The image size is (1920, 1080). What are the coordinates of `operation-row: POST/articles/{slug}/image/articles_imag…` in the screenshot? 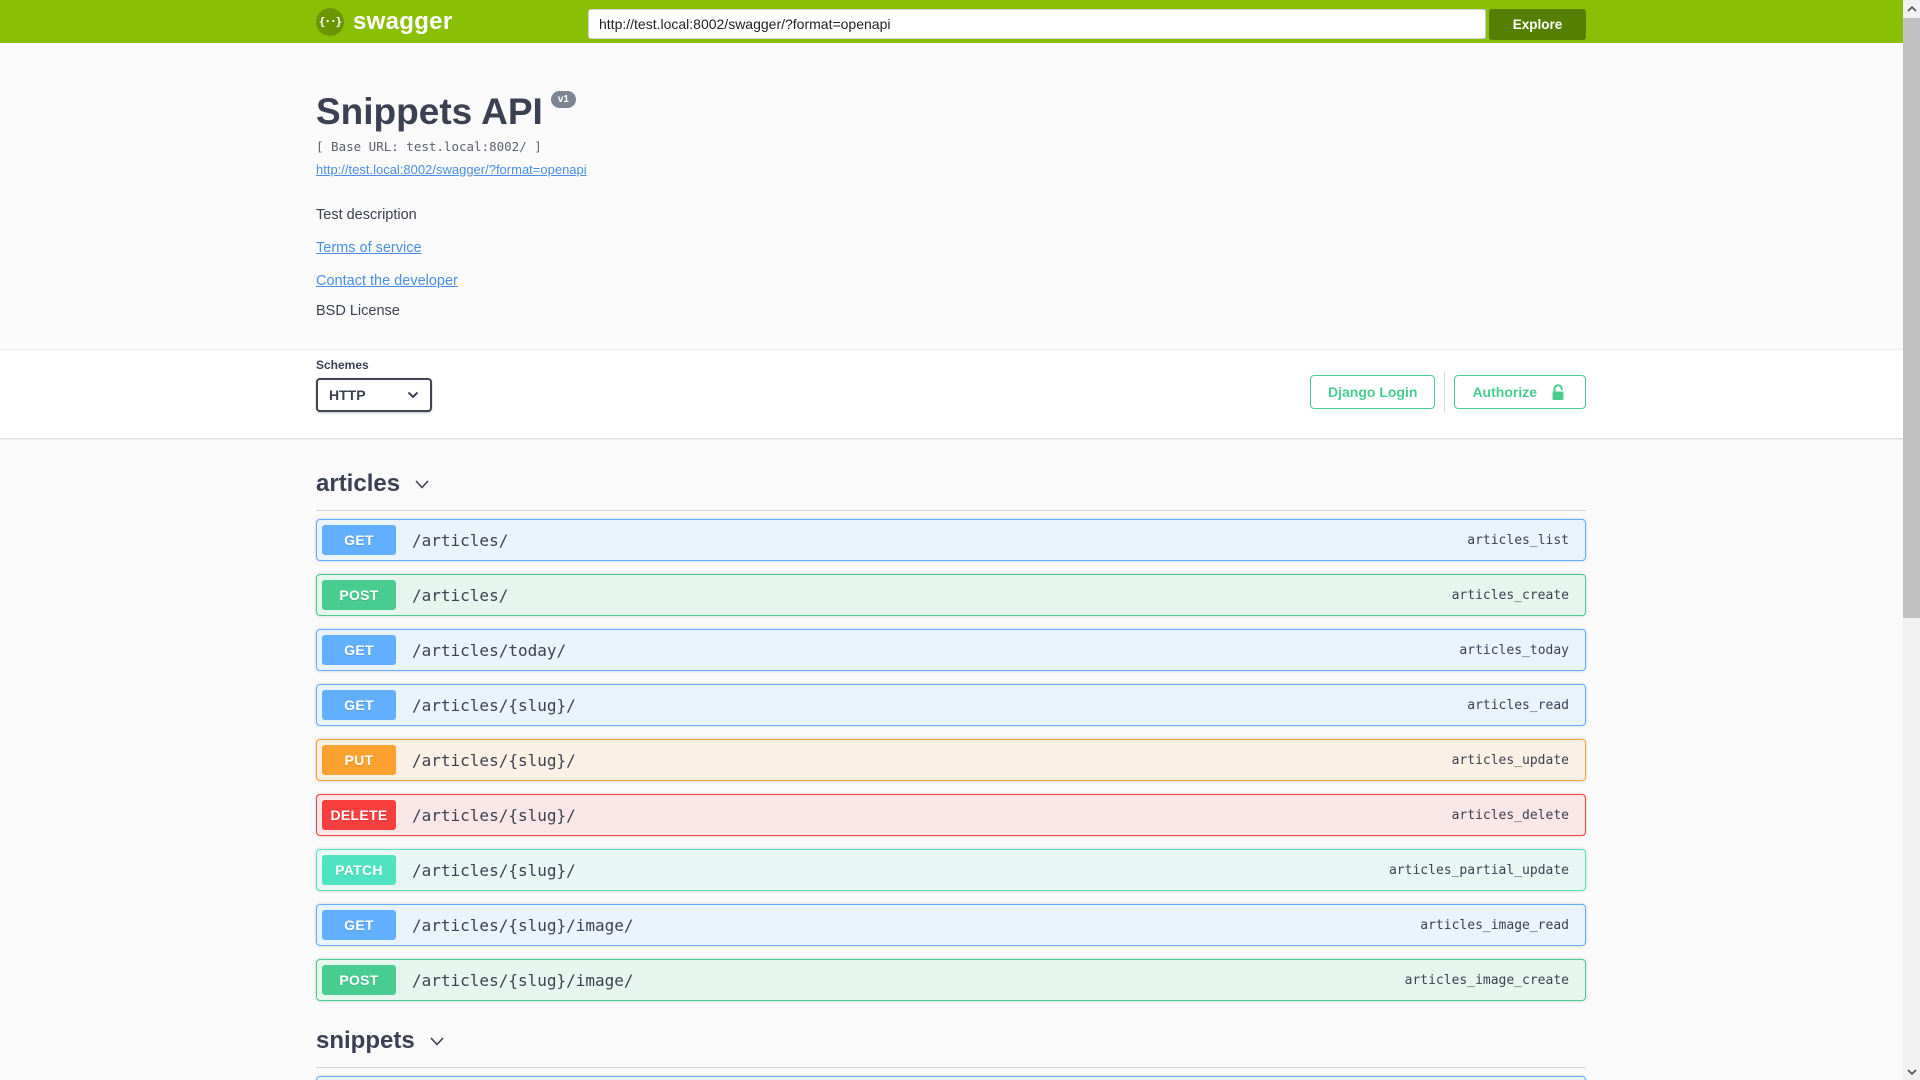 It's located at (951, 980).